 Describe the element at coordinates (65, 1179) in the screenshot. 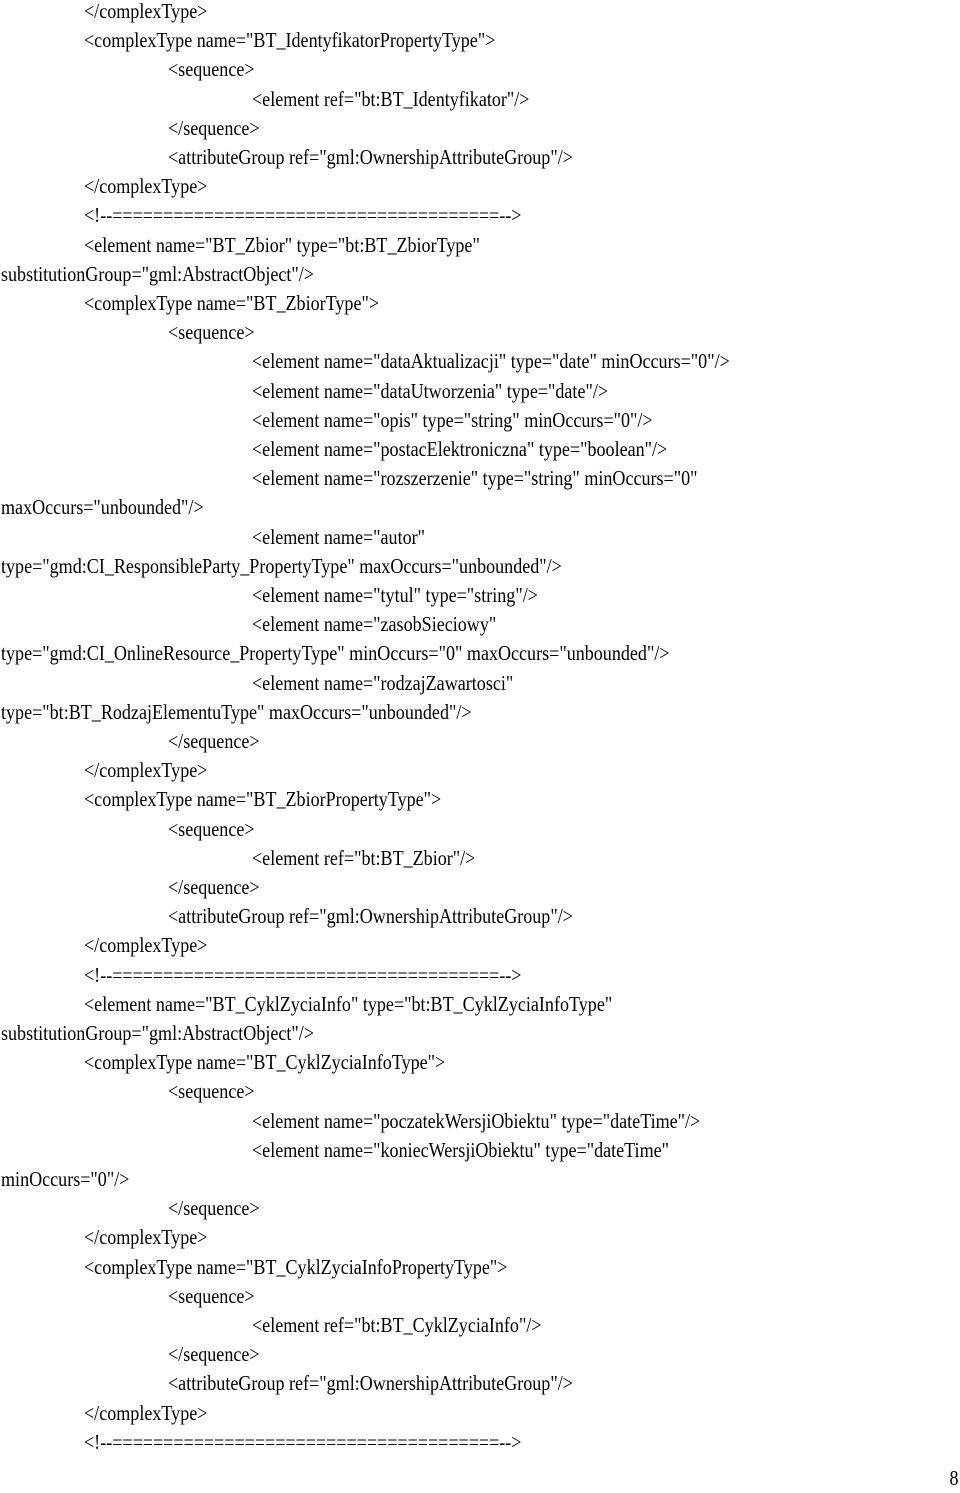

I see `code-line: minOccurs="0"/>` at that location.